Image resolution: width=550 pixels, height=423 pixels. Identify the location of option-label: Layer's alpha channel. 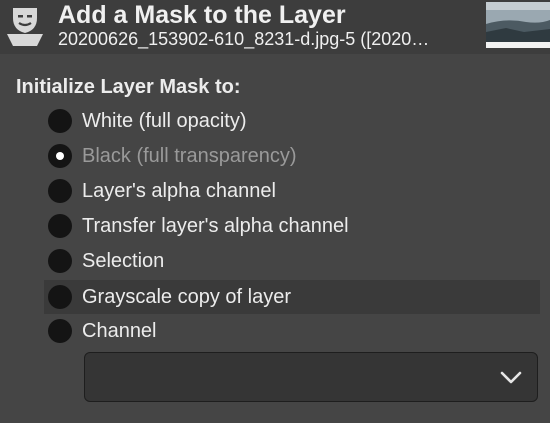
(179, 190).